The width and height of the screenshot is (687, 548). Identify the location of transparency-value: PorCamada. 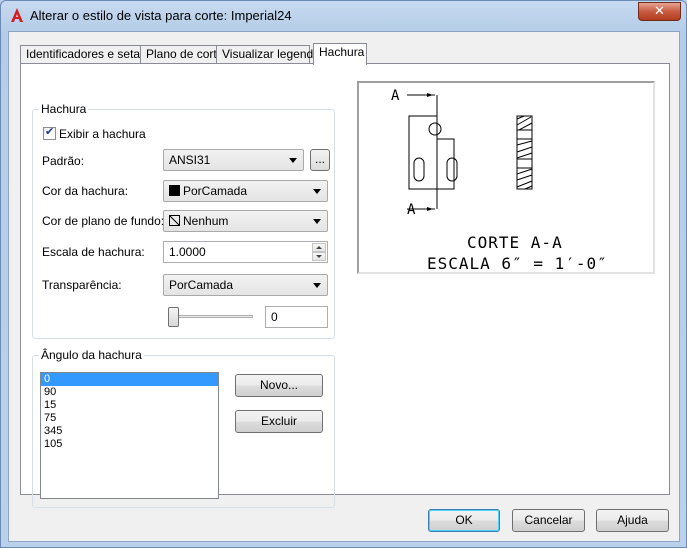
(201, 285).